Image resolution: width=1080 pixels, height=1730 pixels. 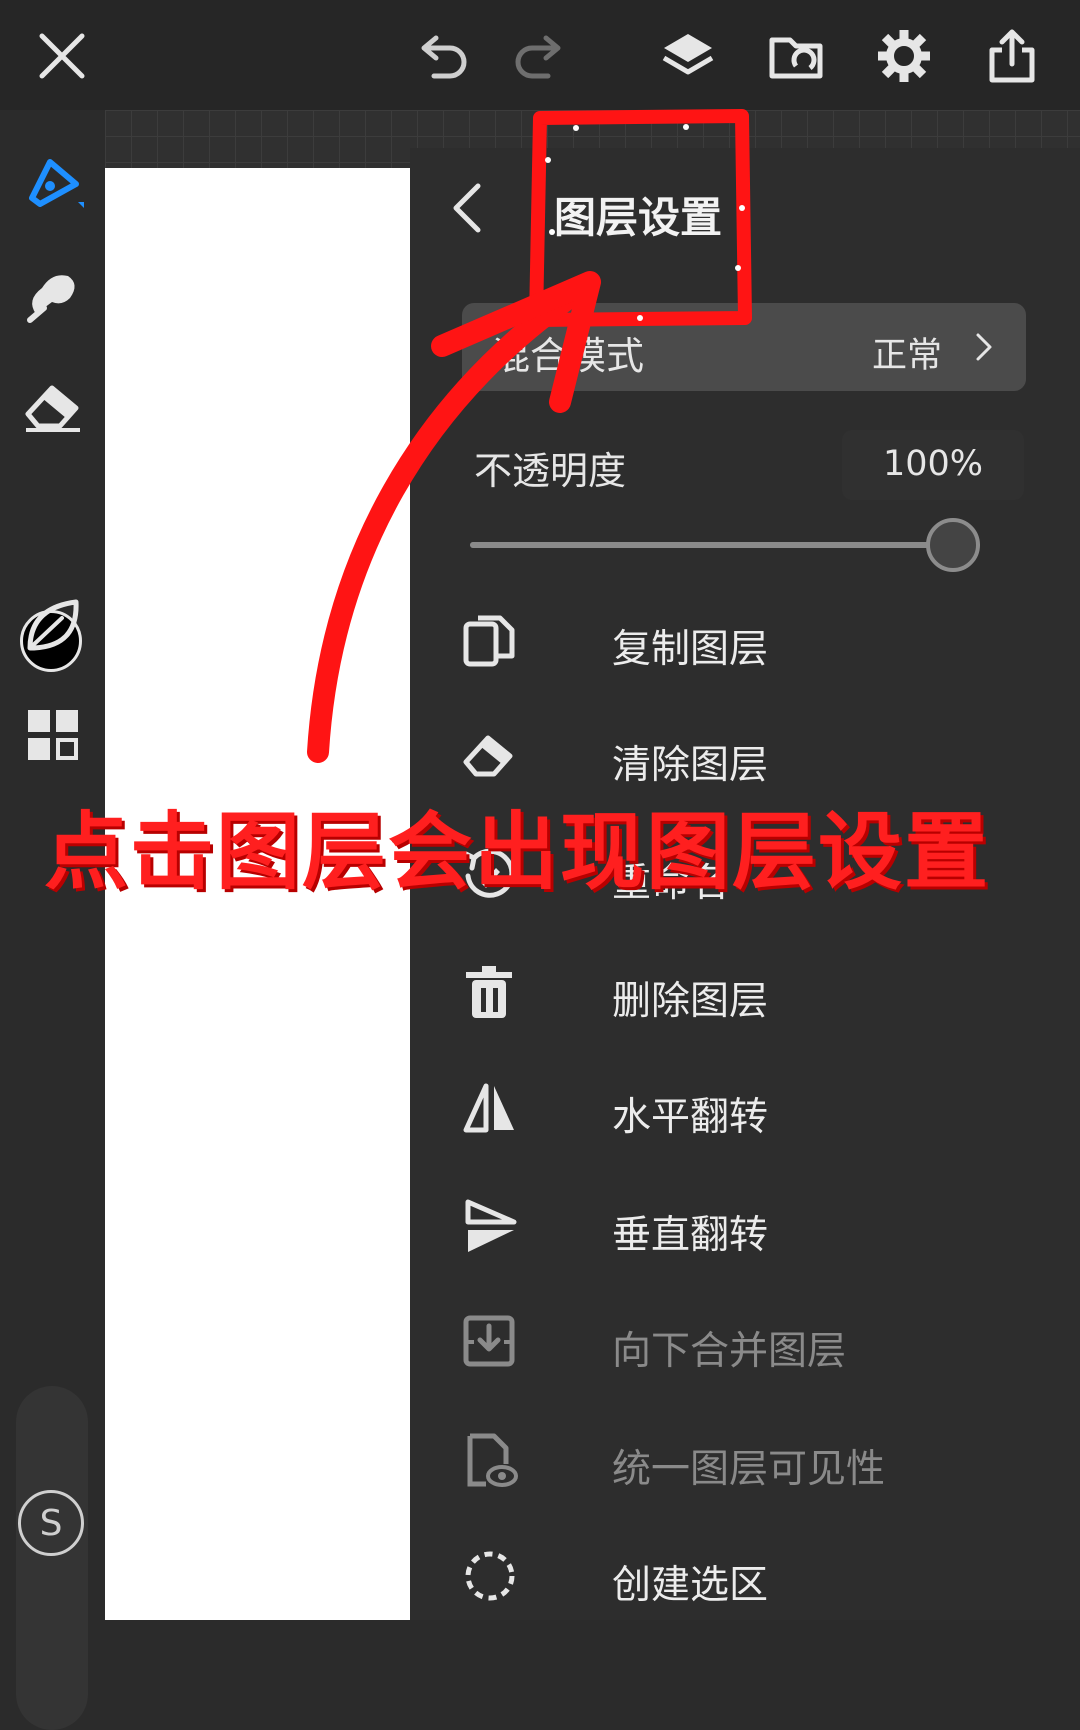 I want to click on s-label: S, so click(x=51, y=1523).